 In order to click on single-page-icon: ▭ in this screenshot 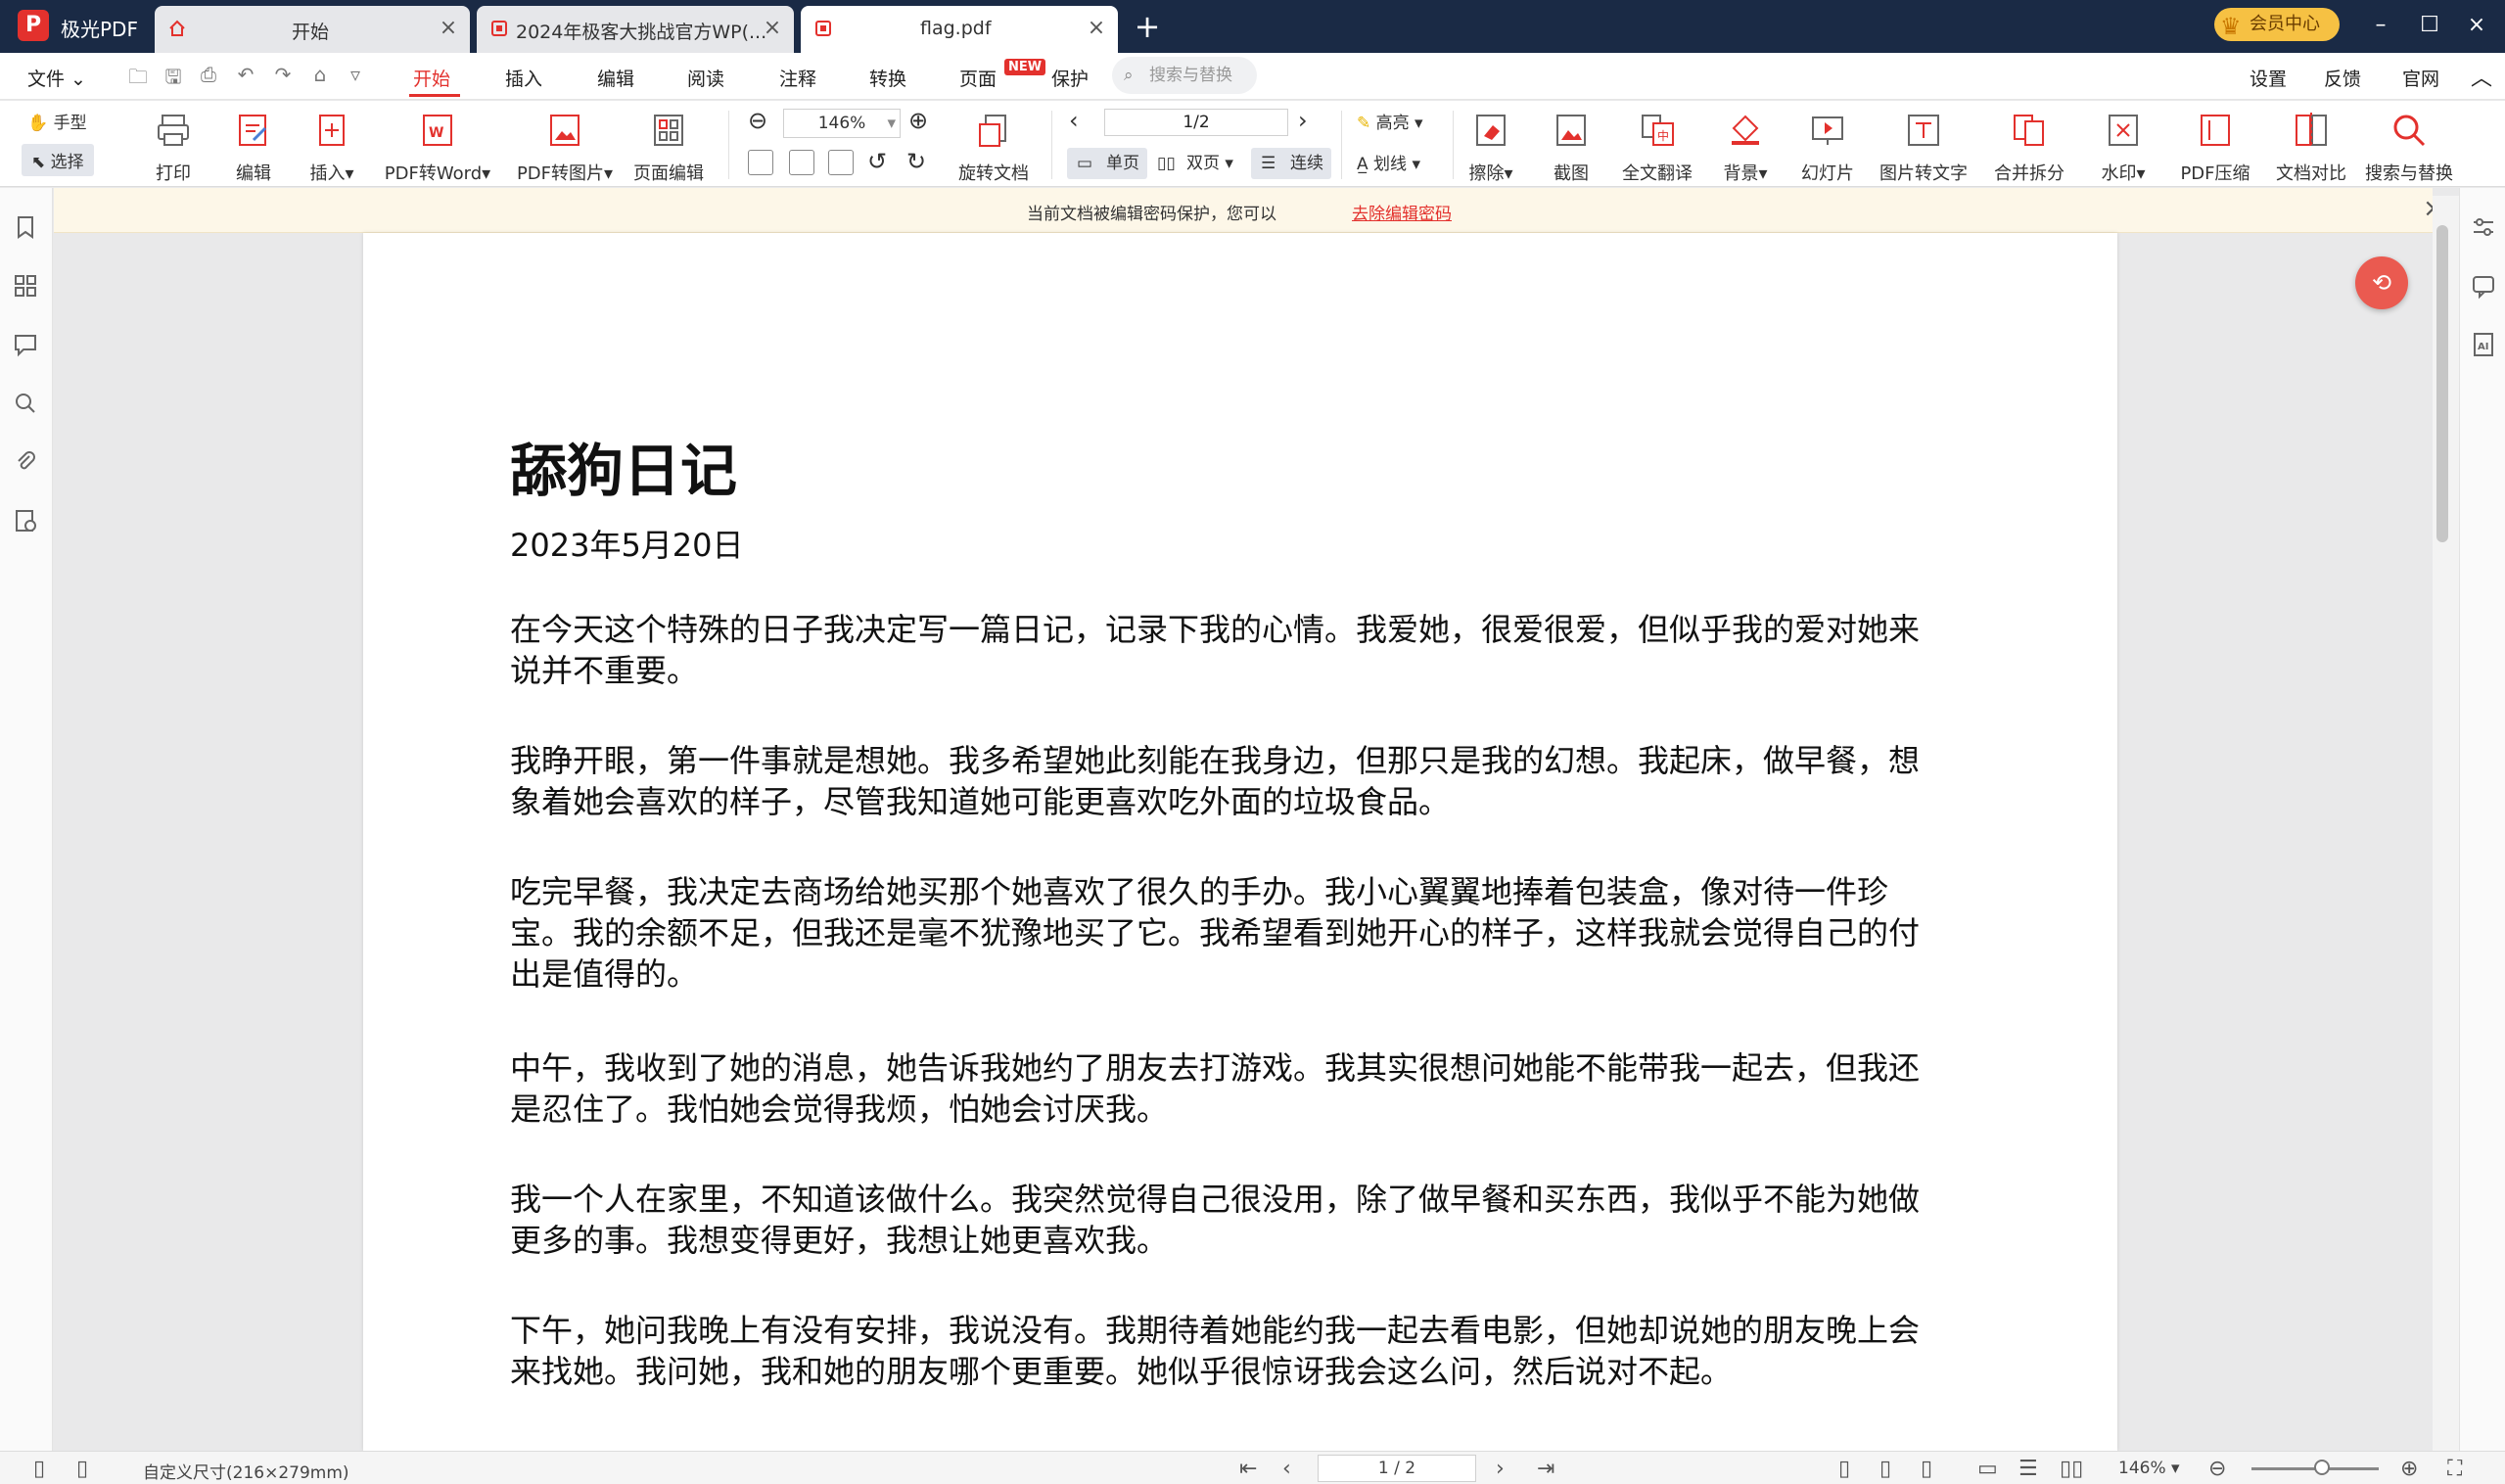, I will do `click(1987, 1469)`.